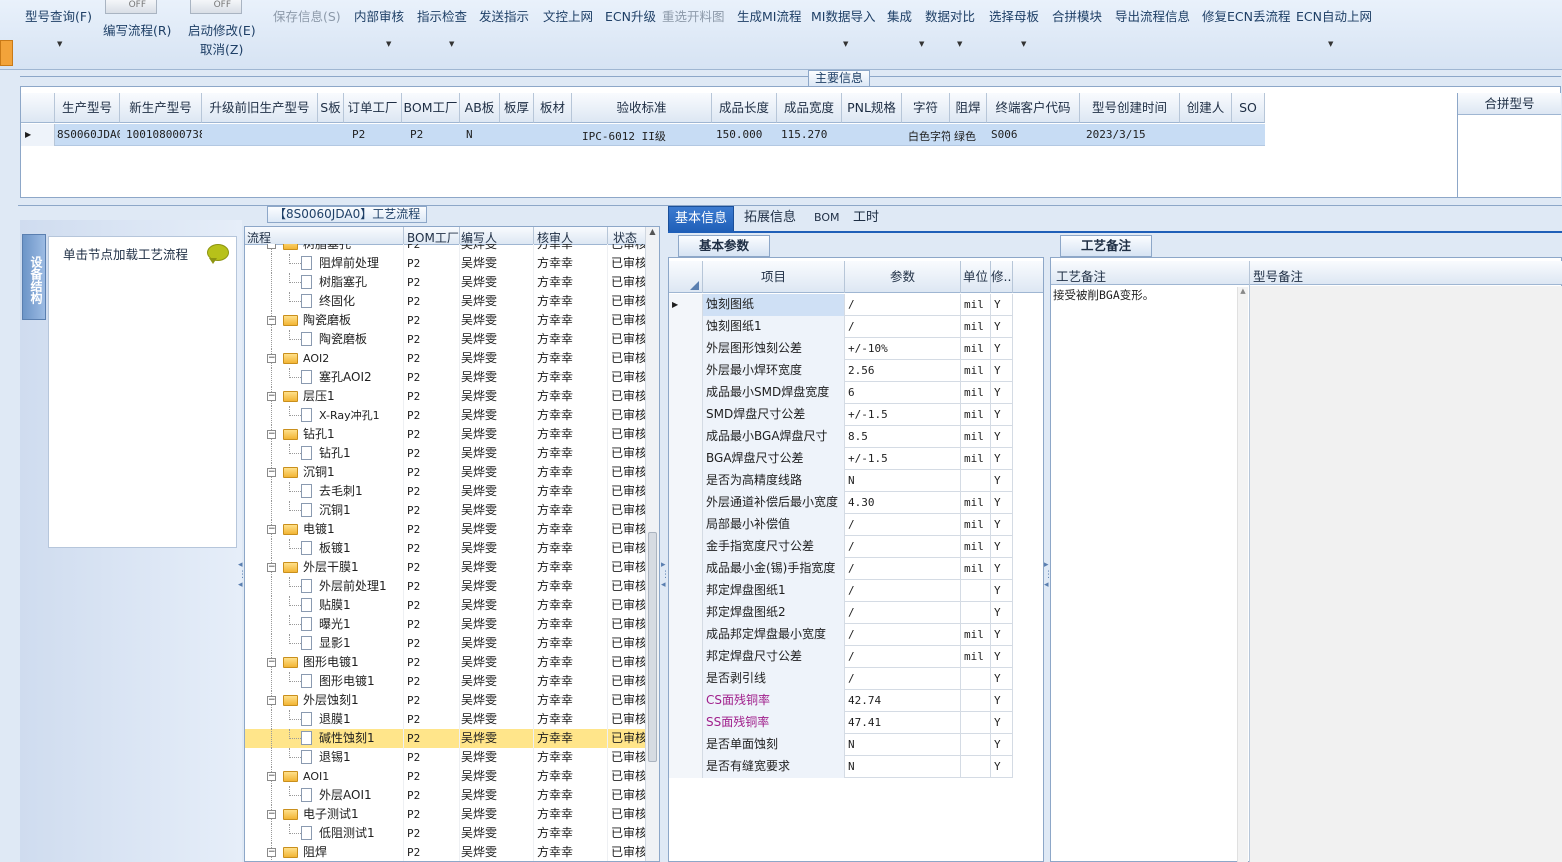 Image resolution: width=1562 pixels, height=862 pixels. I want to click on toolbar-button-0: 型号查询(F) ▼, so click(58, 27).